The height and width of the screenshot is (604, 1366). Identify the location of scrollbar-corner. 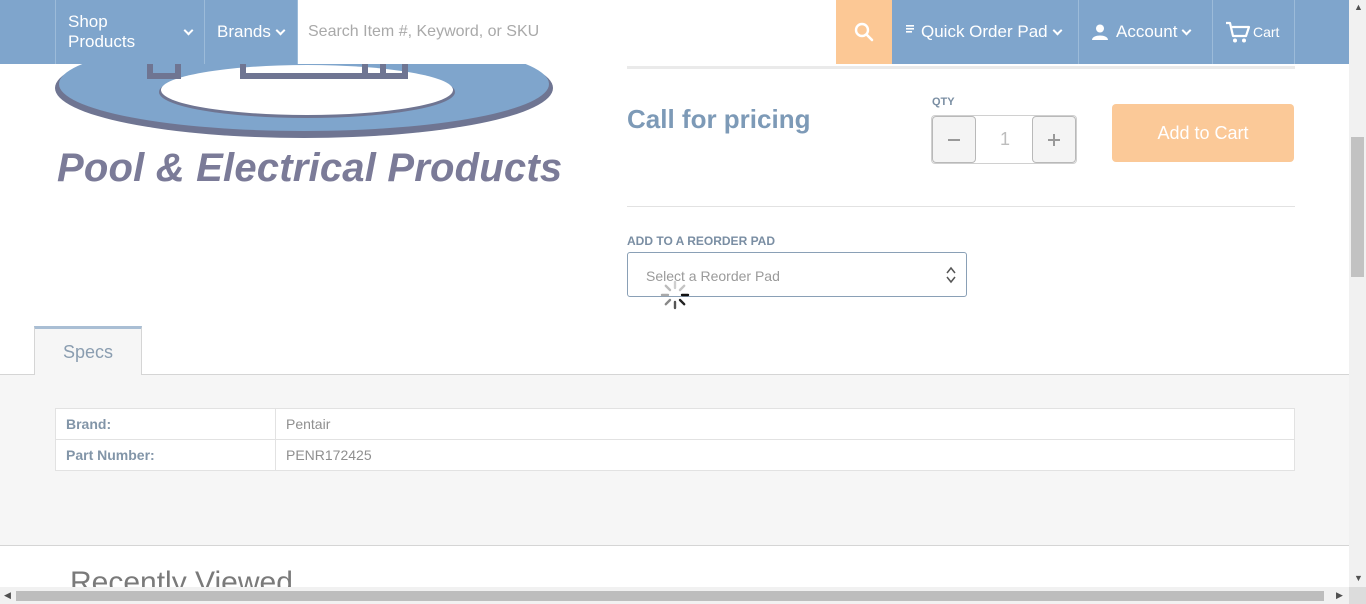
(1357, 595).